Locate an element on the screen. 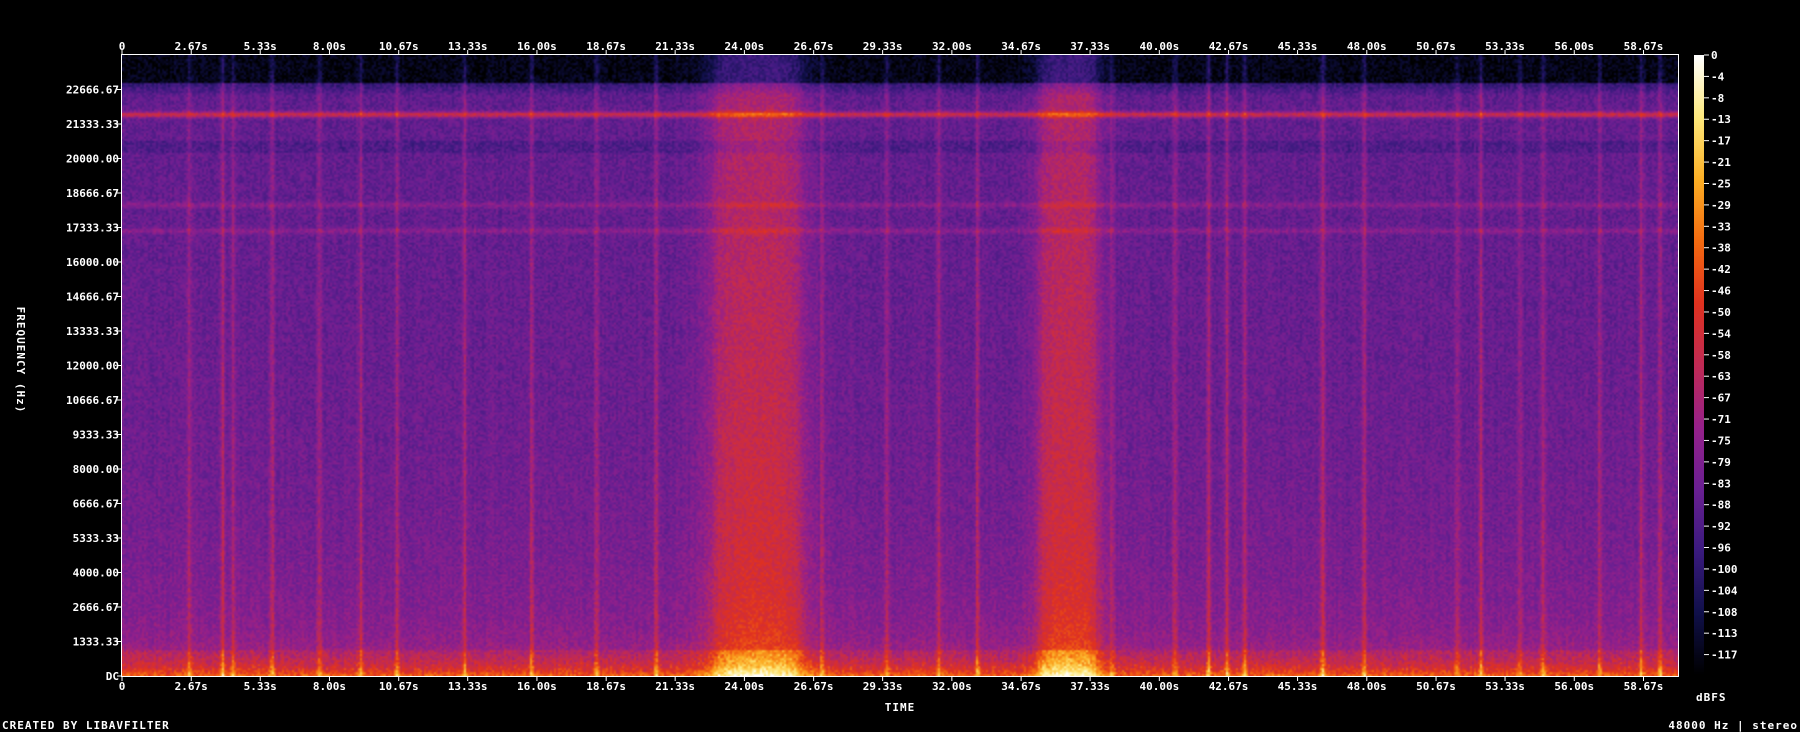 The height and width of the screenshot is (732, 1800). x-tick-label-top: 0 is located at coordinates (122, 46).